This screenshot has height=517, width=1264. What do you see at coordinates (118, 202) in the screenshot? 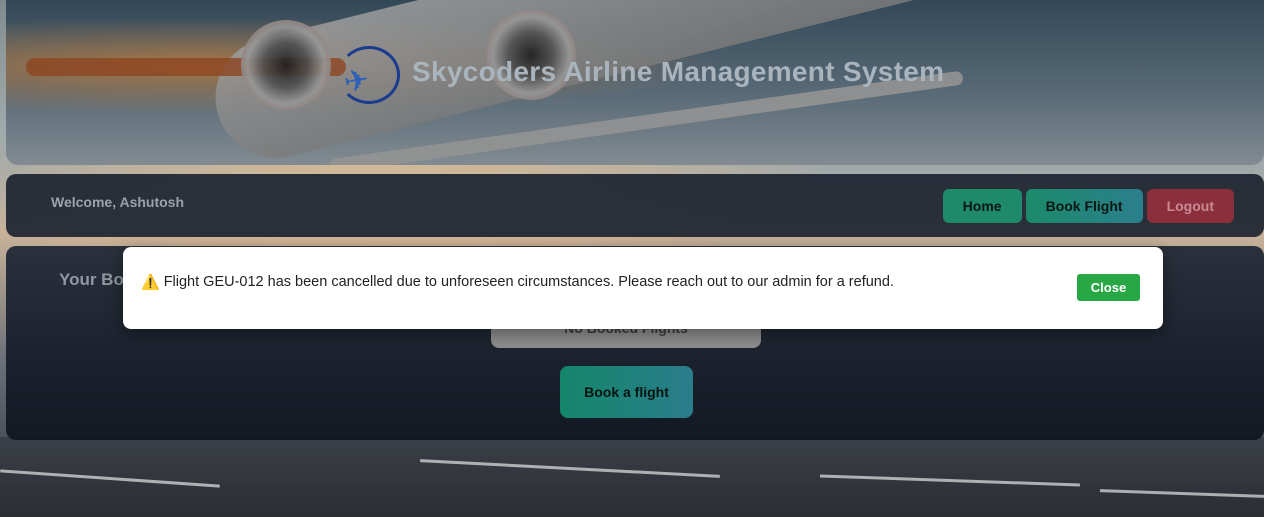
I see `welcome-text: Welcome, Ashutosh` at bounding box center [118, 202].